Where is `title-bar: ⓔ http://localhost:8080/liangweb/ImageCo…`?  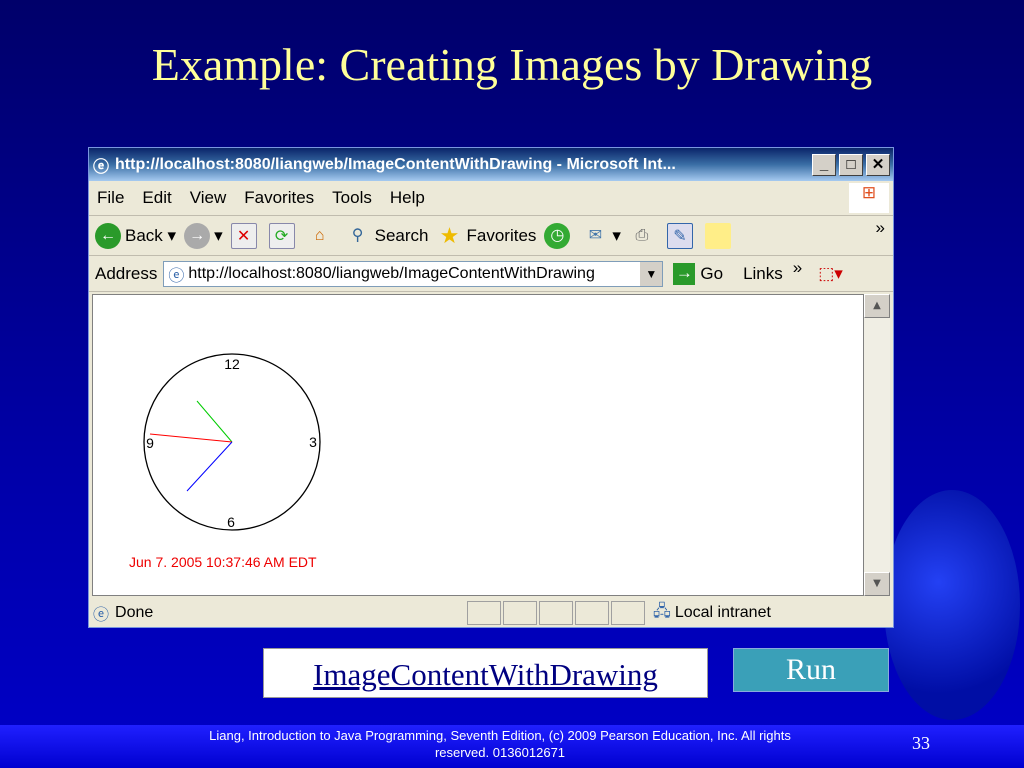 title-bar: ⓔ http://localhost:8080/liangweb/ImageCo… is located at coordinates (491, 164).